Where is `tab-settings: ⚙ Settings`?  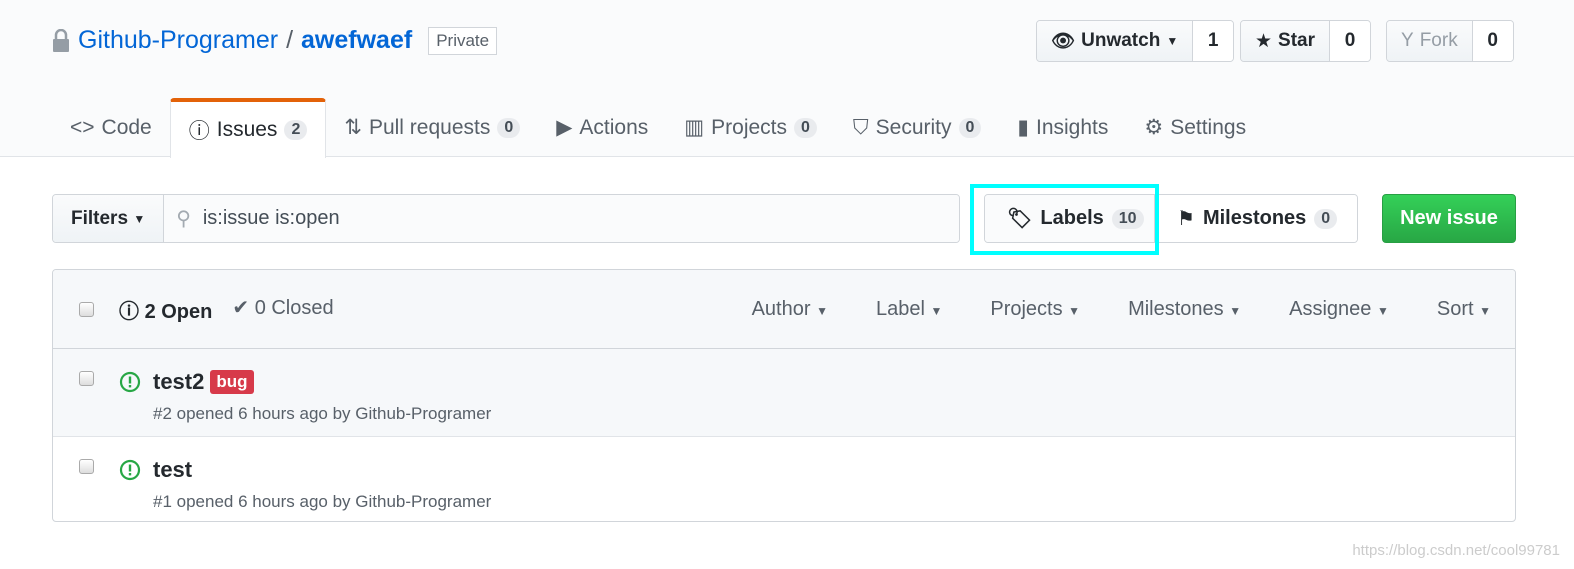
tab-settings: ⚙ Settings is located at coordinates (1195, 127).